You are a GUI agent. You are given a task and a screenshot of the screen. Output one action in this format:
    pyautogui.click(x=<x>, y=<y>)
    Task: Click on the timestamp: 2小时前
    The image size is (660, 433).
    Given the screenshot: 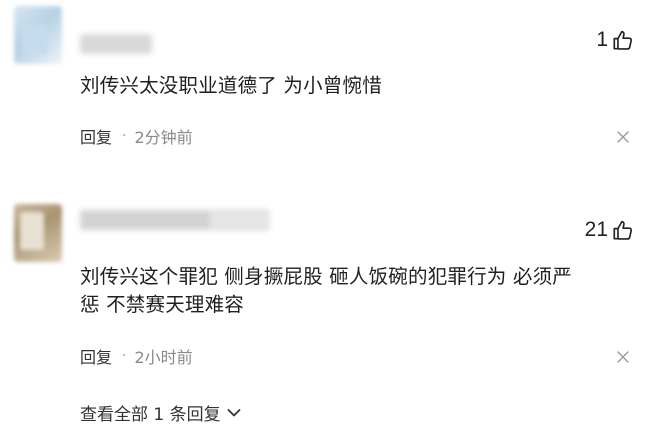 What is the action you would take?
    pyautogui.click(x=163, y=357)
    